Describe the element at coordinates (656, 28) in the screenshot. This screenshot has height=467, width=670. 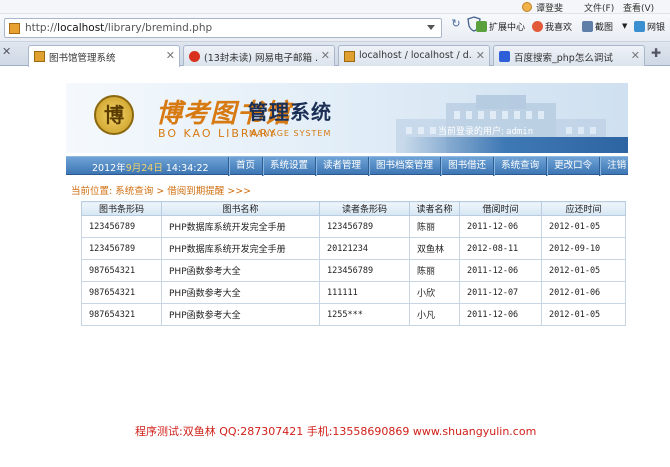
I see `netbank-label: 网银` at that location.